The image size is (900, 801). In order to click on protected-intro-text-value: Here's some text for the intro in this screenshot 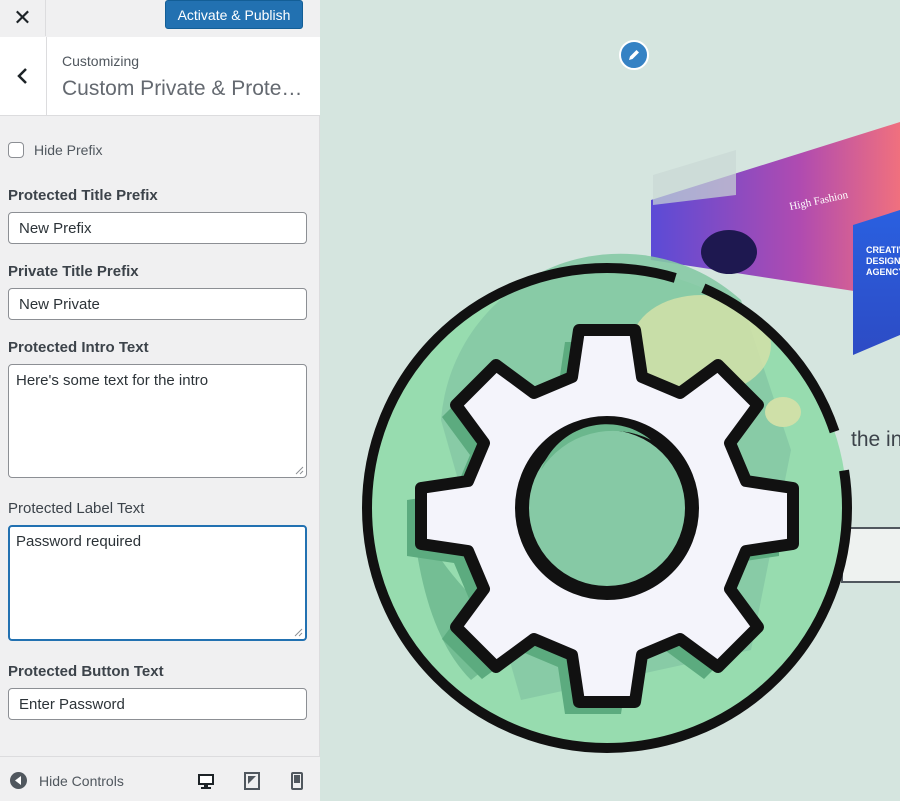, I will do `click(112, 380)`.